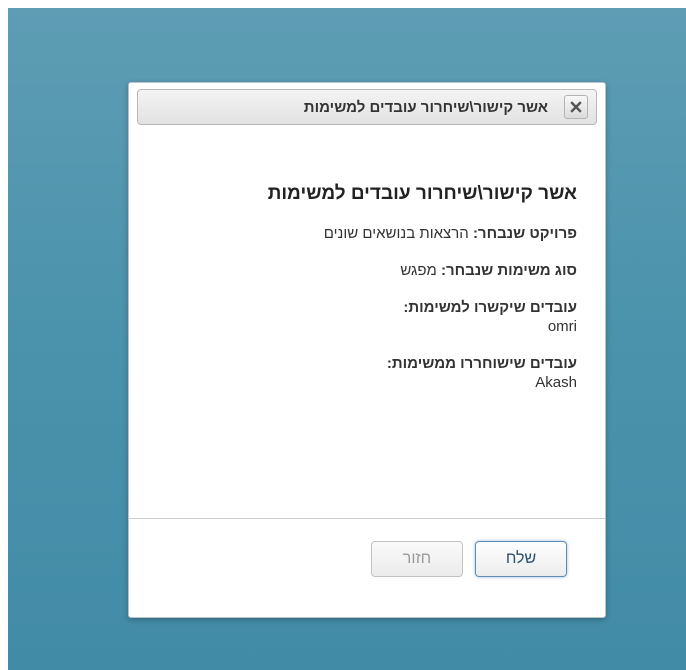 Image resolution: width=686 pixels, height=670 pixels. Describe the element at coordinates (490, 307) in the screenshot. I see `assigned-workers-label: עובדים שיקשרו למשימות:` at that location.